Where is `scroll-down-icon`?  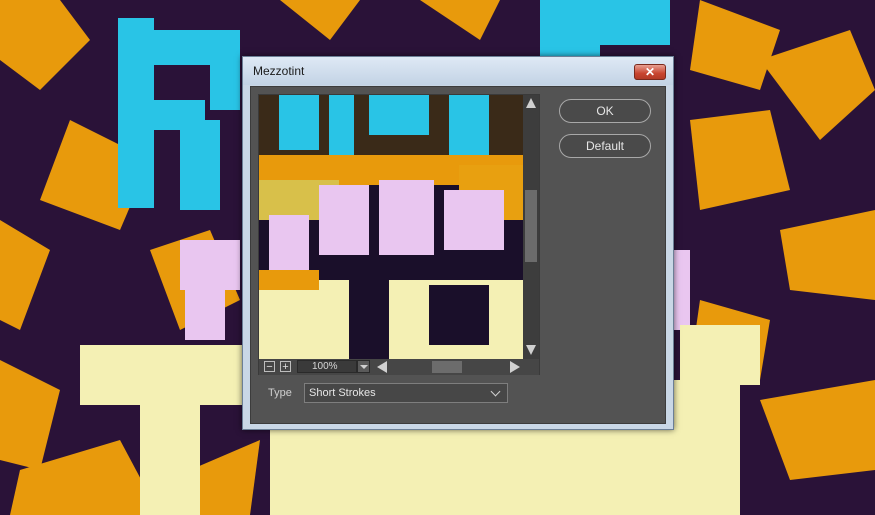 scroll-down-icon is located at coordinates (531, 350).